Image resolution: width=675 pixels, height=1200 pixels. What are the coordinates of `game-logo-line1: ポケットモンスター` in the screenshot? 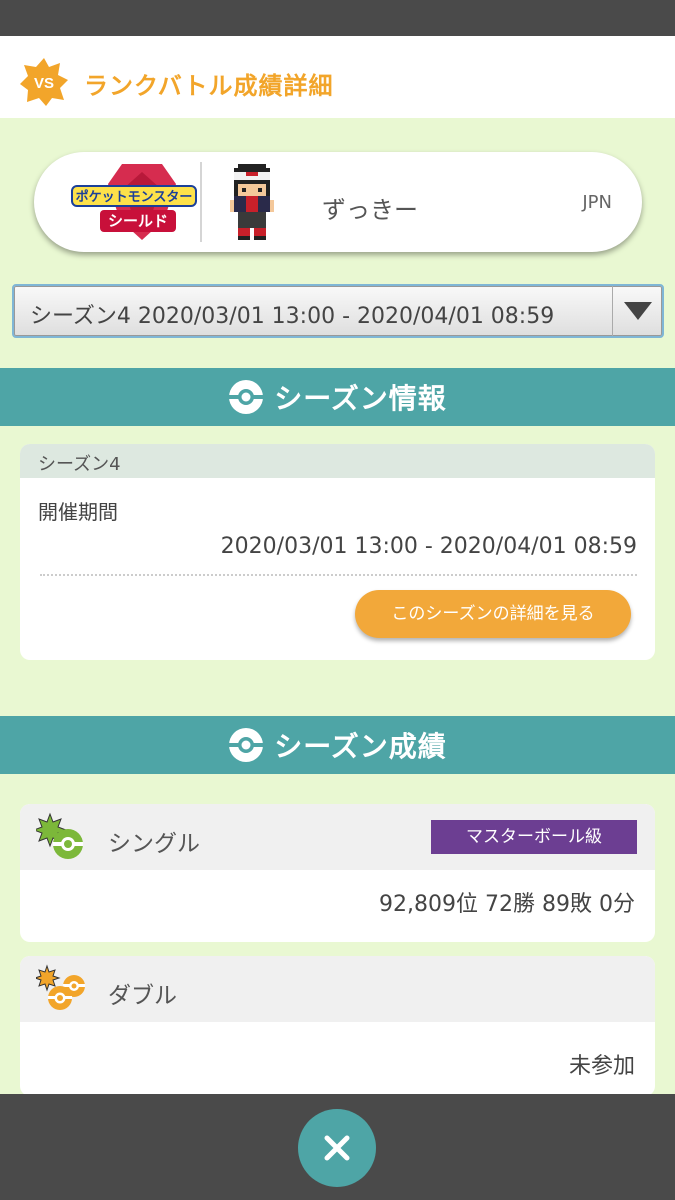 It's located at (134, 197).